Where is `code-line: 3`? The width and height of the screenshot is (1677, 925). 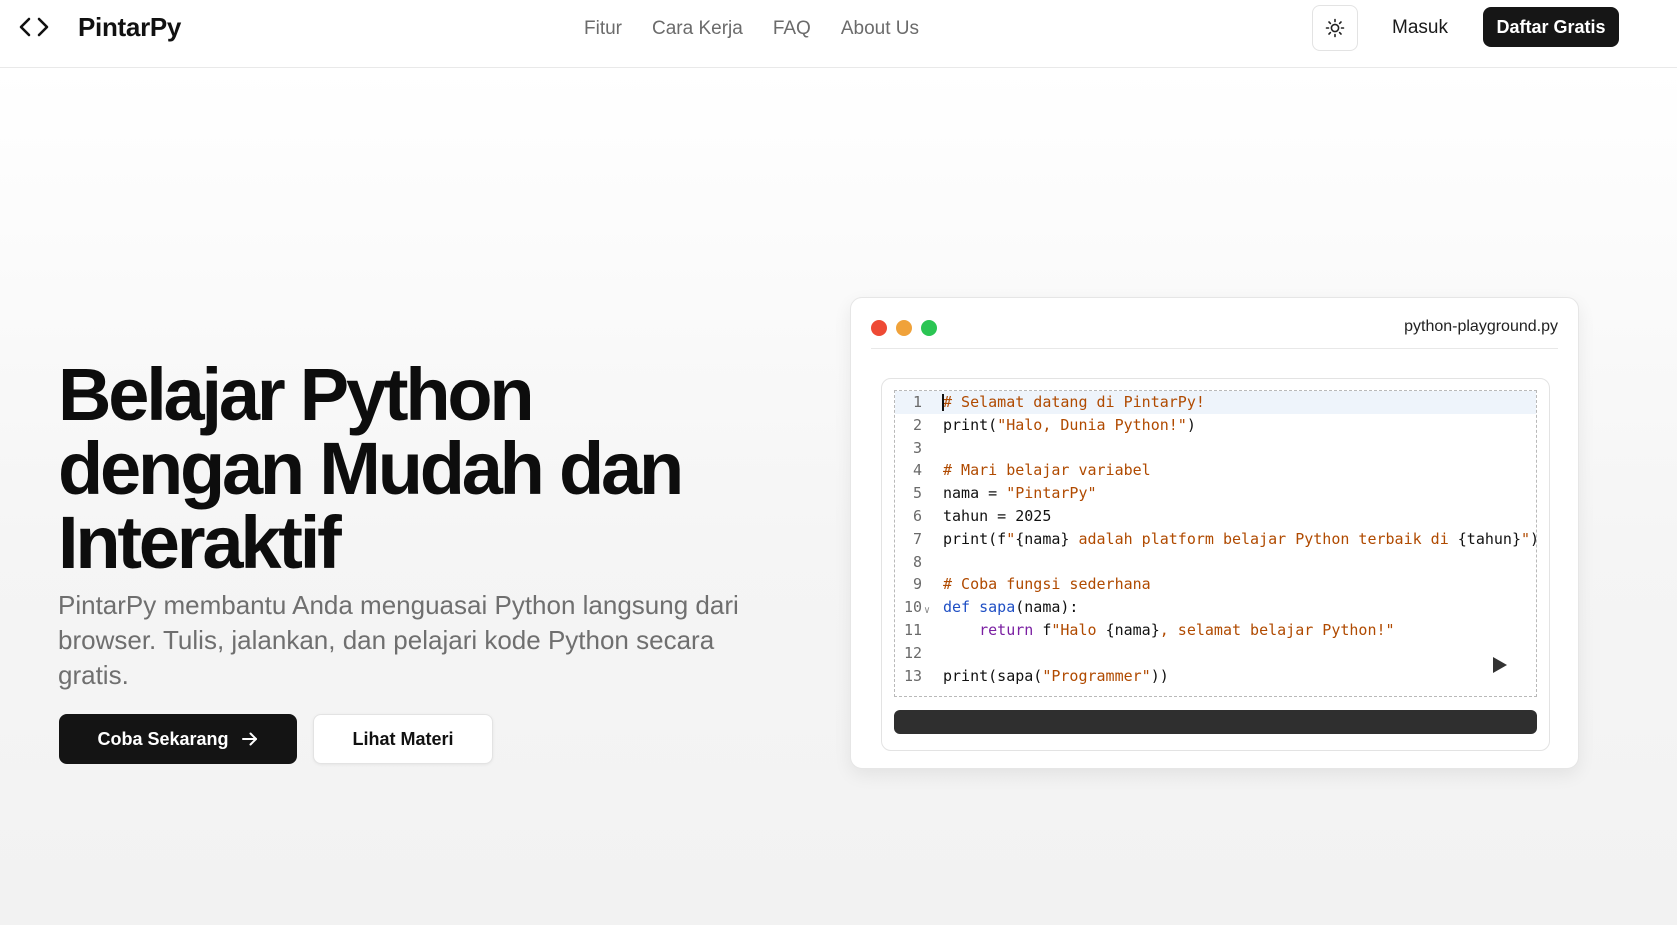 code-line: 3 is located at coordinates (1215, 448).